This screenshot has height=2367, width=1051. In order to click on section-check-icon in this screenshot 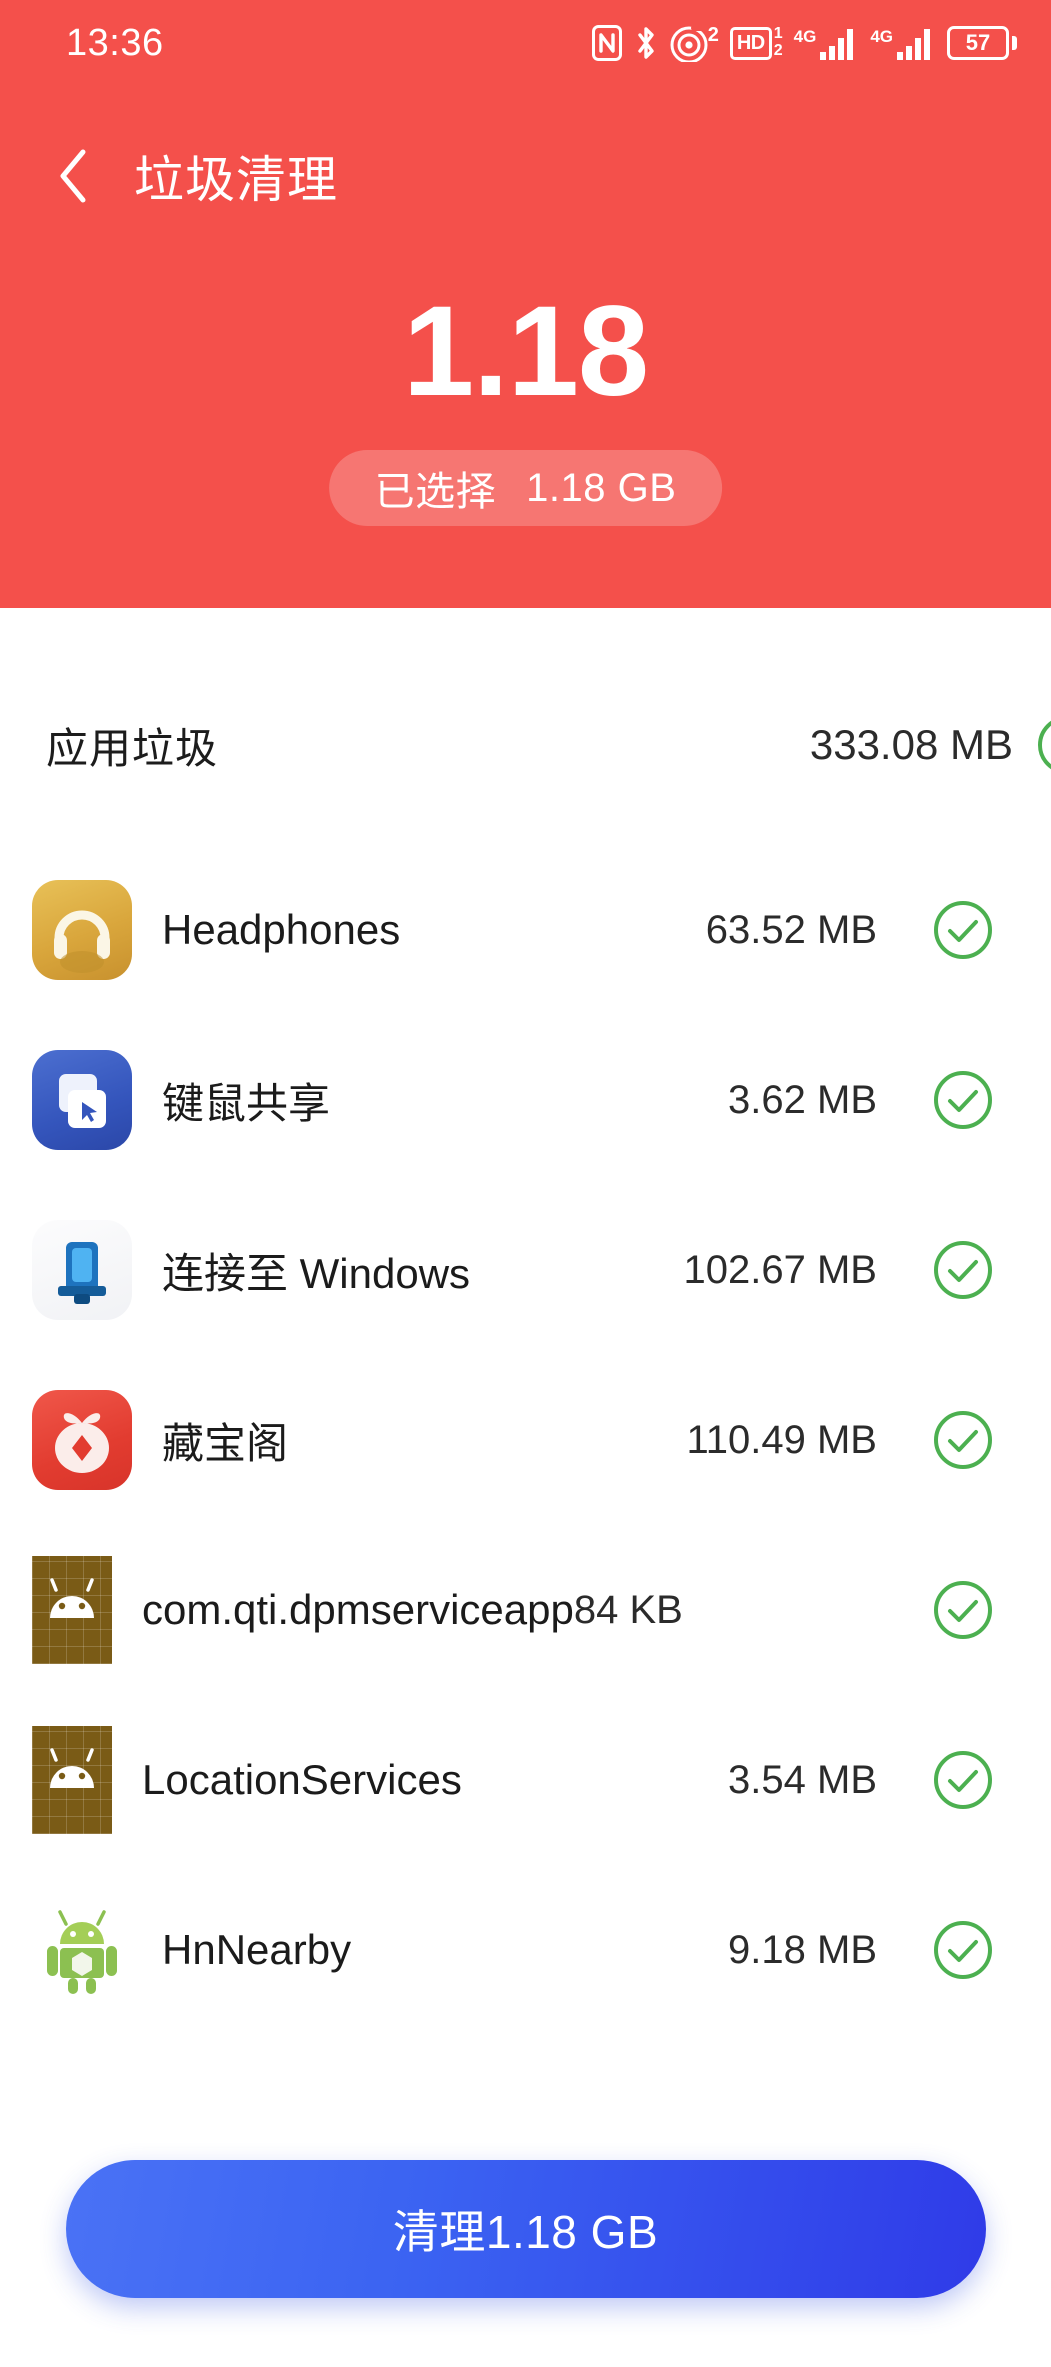, I will do `click(1043, 745)`.